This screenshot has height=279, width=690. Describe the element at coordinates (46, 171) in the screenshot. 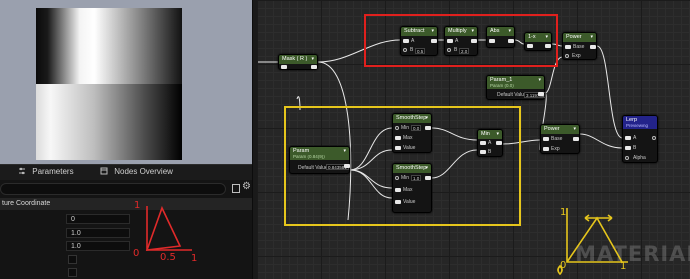

I see `tab-parameters: Parameters` at that location.